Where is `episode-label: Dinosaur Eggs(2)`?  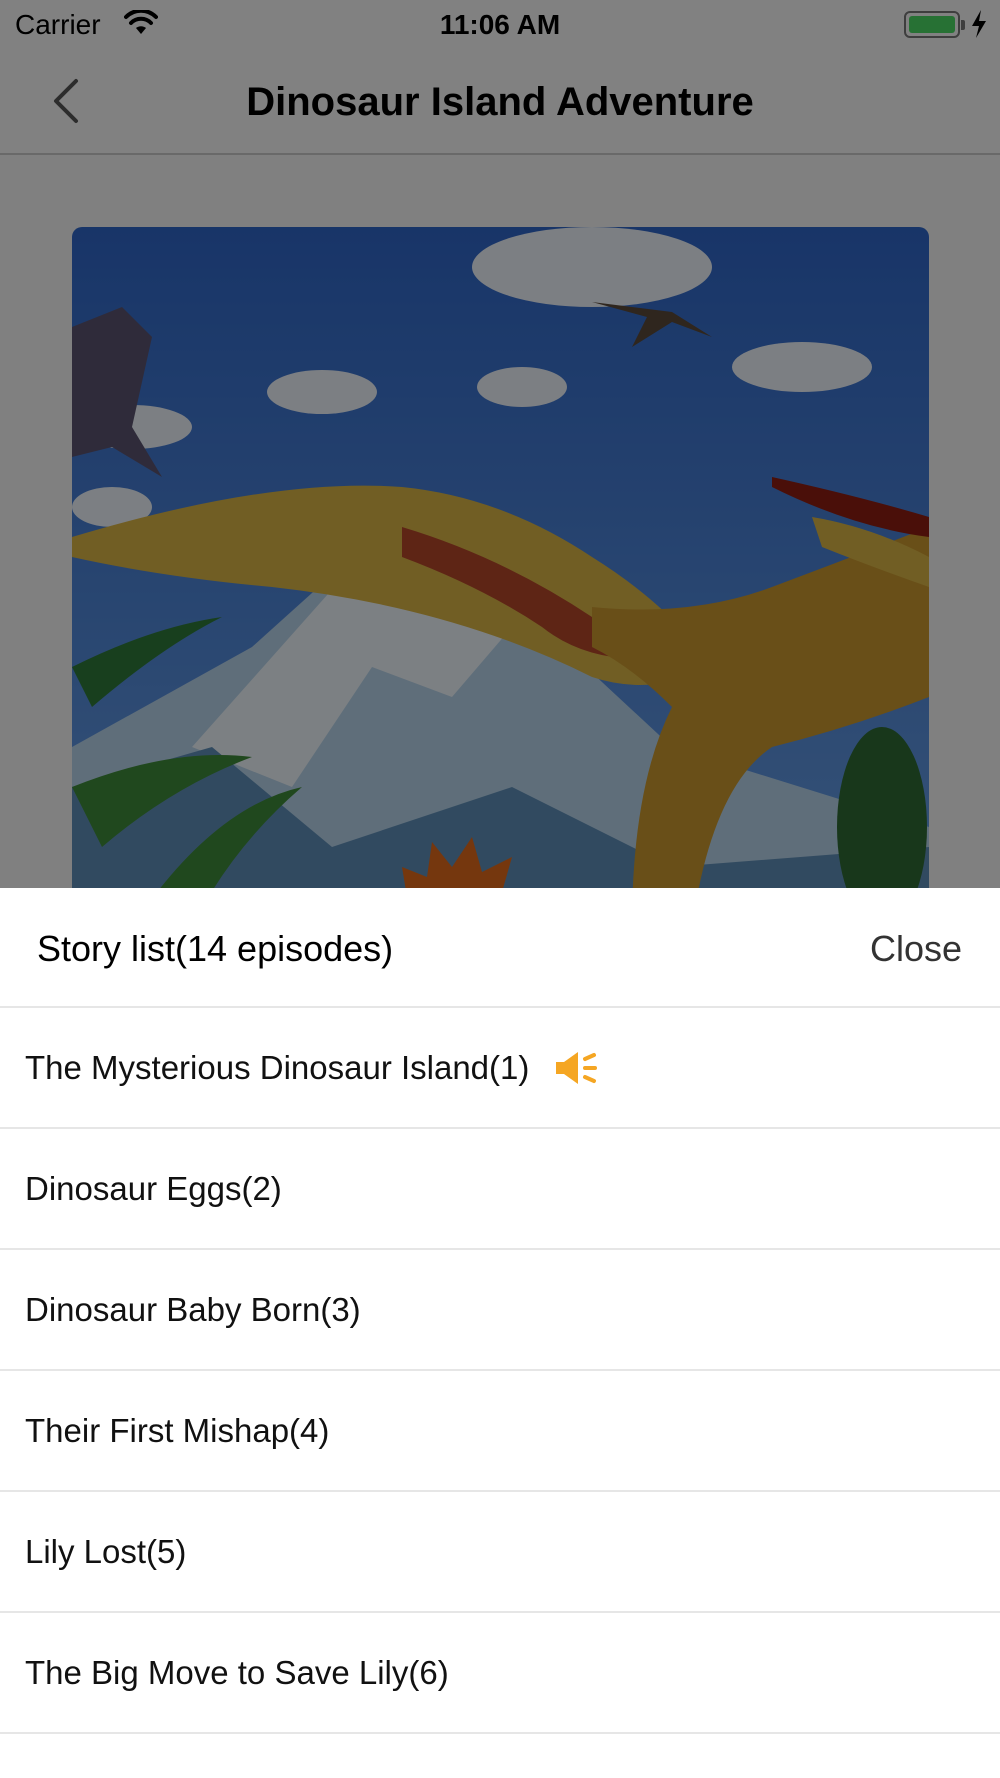 episode-label: Dinosaur Eggs(2) is located at coordinates (153, 1188).